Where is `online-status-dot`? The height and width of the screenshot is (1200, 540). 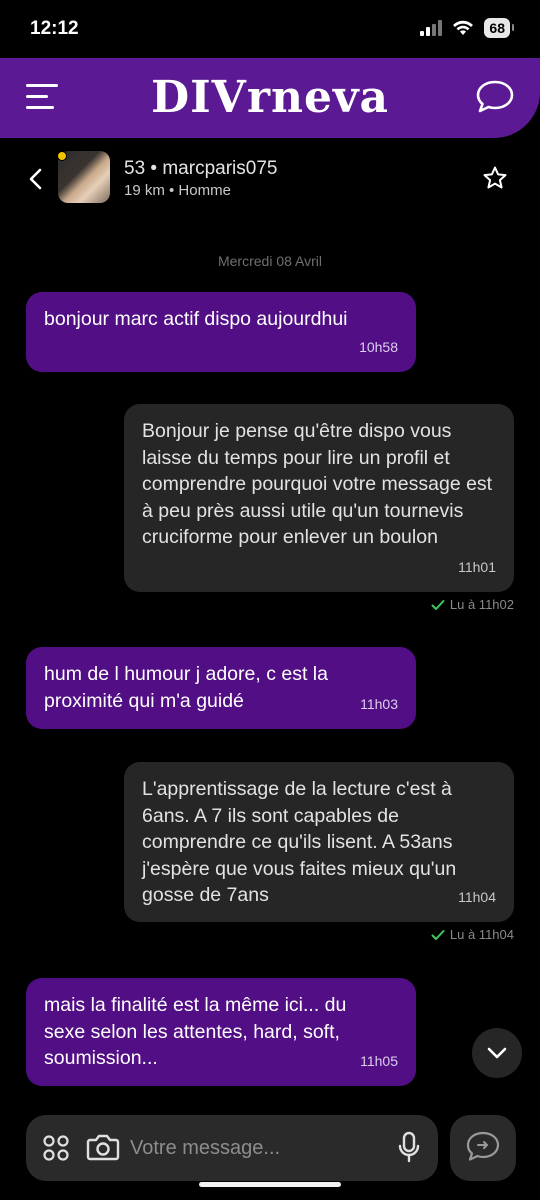 online-status-dot is located at coordinates (62, 156).